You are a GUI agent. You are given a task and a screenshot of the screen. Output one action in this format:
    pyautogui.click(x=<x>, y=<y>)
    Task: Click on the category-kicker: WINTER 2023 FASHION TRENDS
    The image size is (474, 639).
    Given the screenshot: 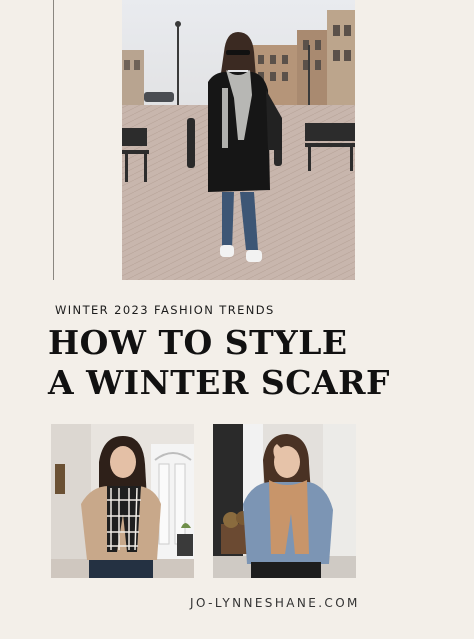 What is the action you would take?
    pyautogui.click(x=165, y=310)
    